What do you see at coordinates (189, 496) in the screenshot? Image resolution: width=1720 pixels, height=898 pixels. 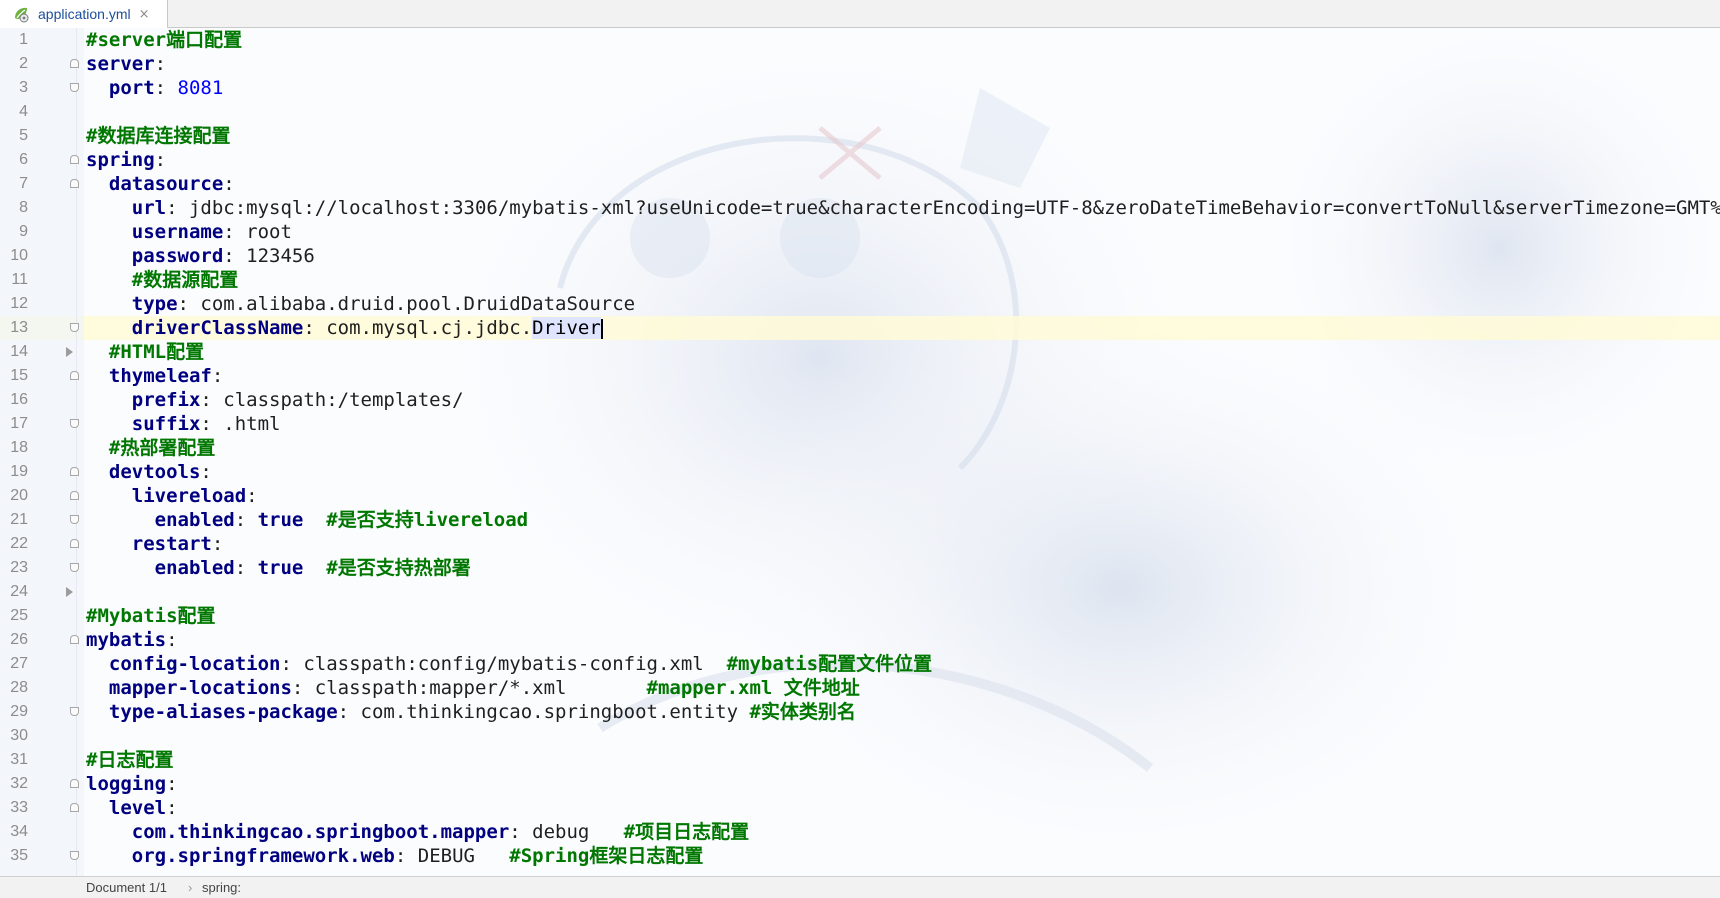 I see `yaml-key: livereload` at bounding box center [189, 496].